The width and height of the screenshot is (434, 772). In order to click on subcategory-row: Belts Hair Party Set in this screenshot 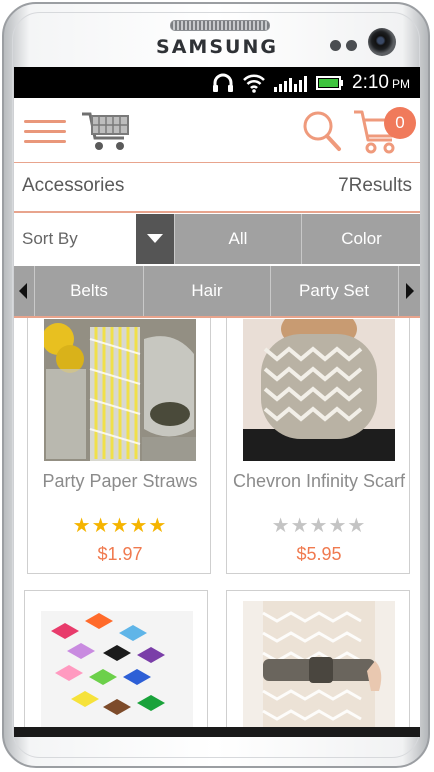, I will do `click(217, 292)`.